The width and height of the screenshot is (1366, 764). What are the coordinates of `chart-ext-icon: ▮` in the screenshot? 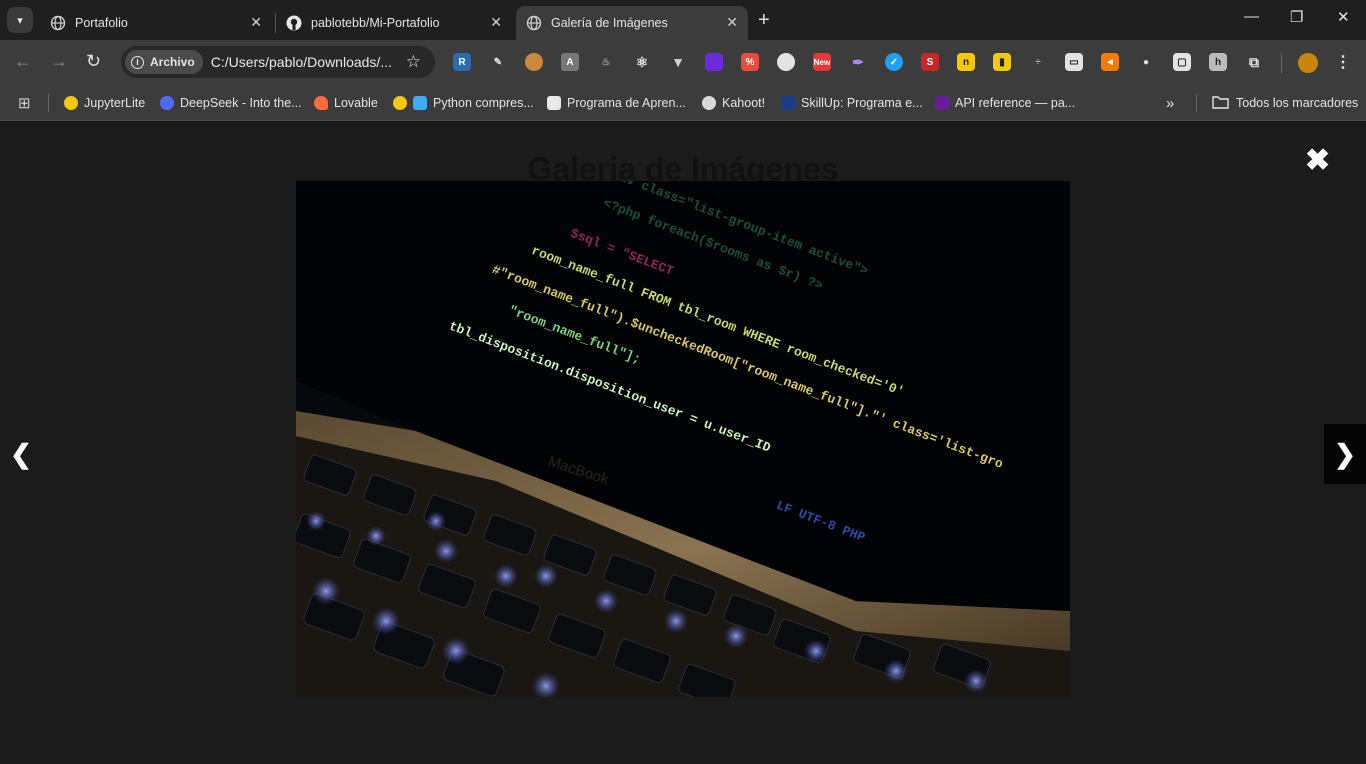 It's located at (1002, 62).